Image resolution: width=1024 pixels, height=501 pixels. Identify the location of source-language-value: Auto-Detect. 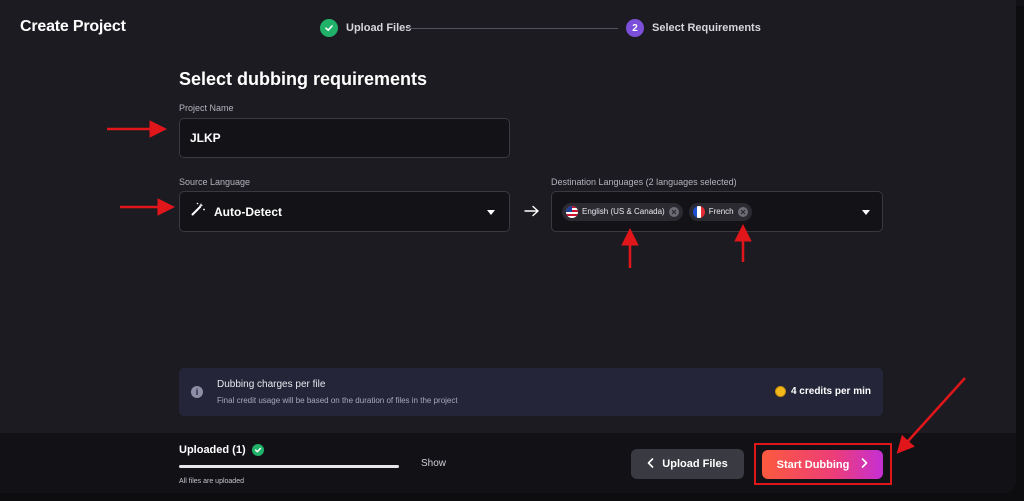
(248, 211).